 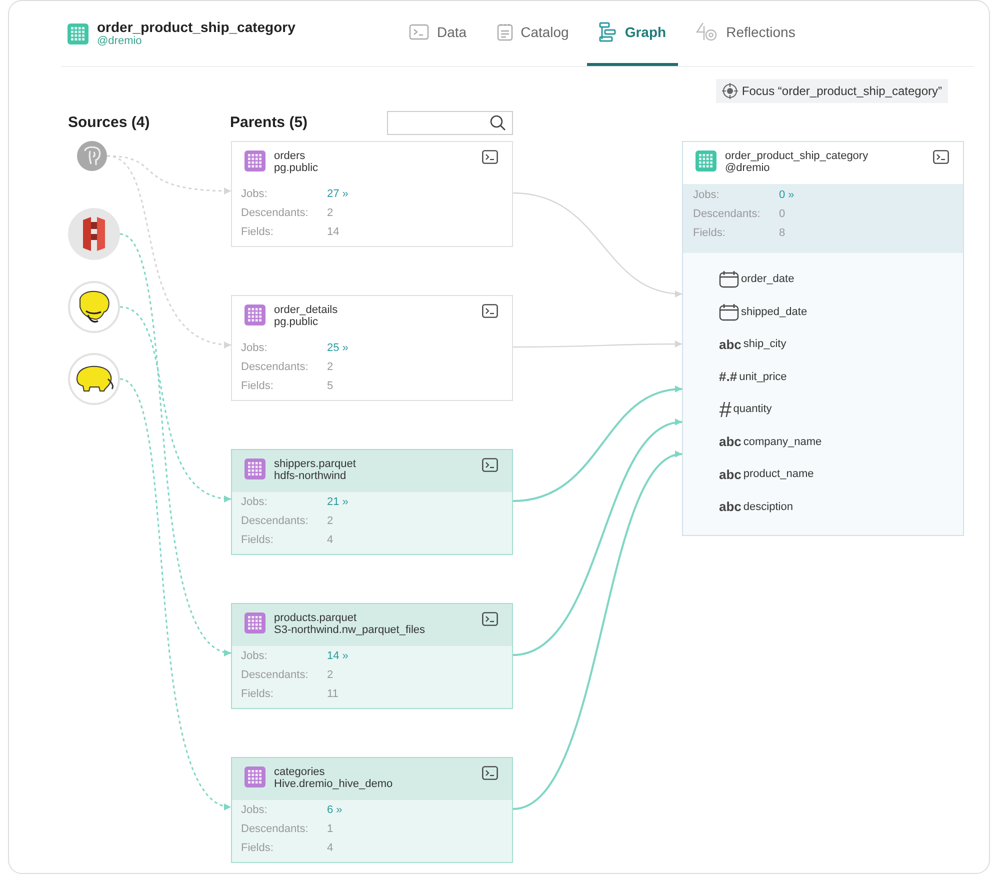 What do you see at coordinates (782, 214) in the screenshot?
I see `stat-value: 0` at bounding box center [782, 214].